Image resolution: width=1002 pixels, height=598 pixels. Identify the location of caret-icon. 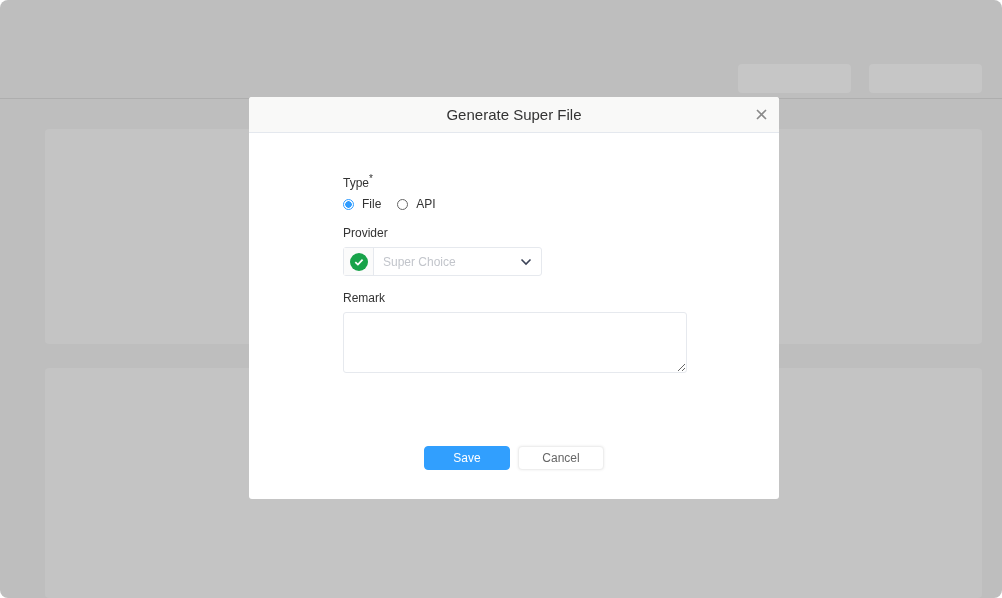
(526, 261).